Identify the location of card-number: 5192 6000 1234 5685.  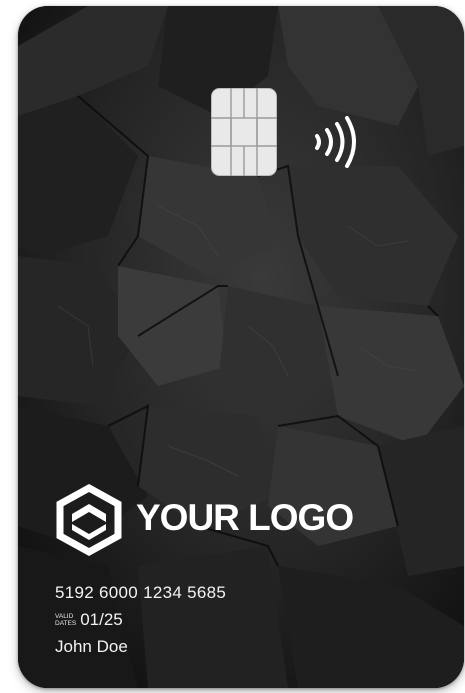
(141, 592).